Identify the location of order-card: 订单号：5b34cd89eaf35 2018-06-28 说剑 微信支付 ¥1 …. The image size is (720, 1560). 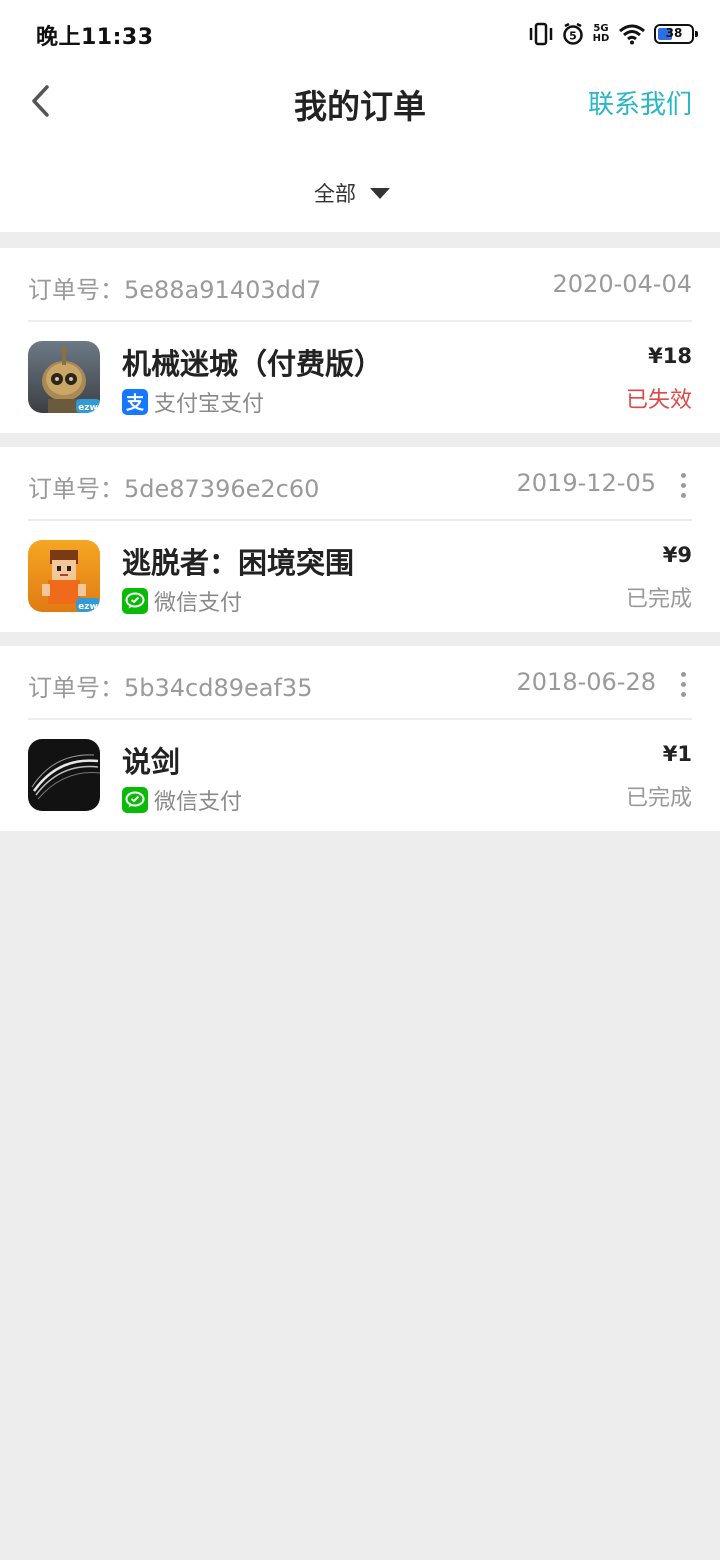
(360, 738).